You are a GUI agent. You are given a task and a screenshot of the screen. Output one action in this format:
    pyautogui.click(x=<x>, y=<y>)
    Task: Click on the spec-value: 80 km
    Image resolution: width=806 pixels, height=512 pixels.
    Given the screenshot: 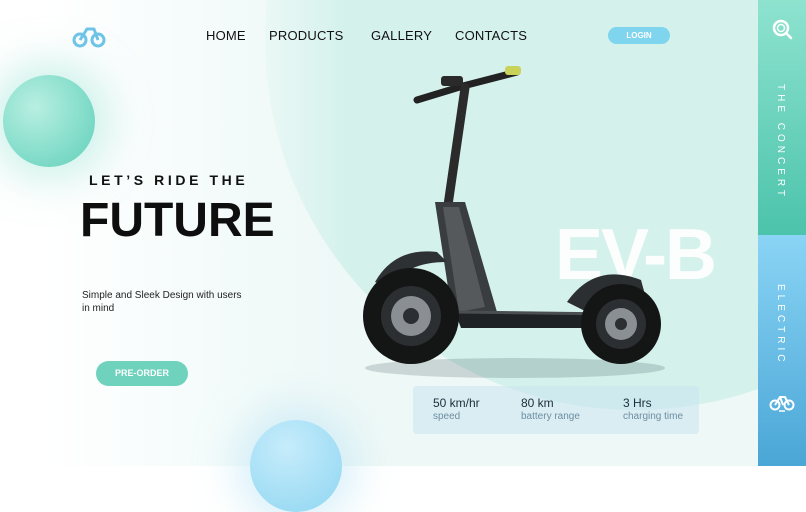 What is the action you would take?
    pyautogui.click(x=537, y=403)
    